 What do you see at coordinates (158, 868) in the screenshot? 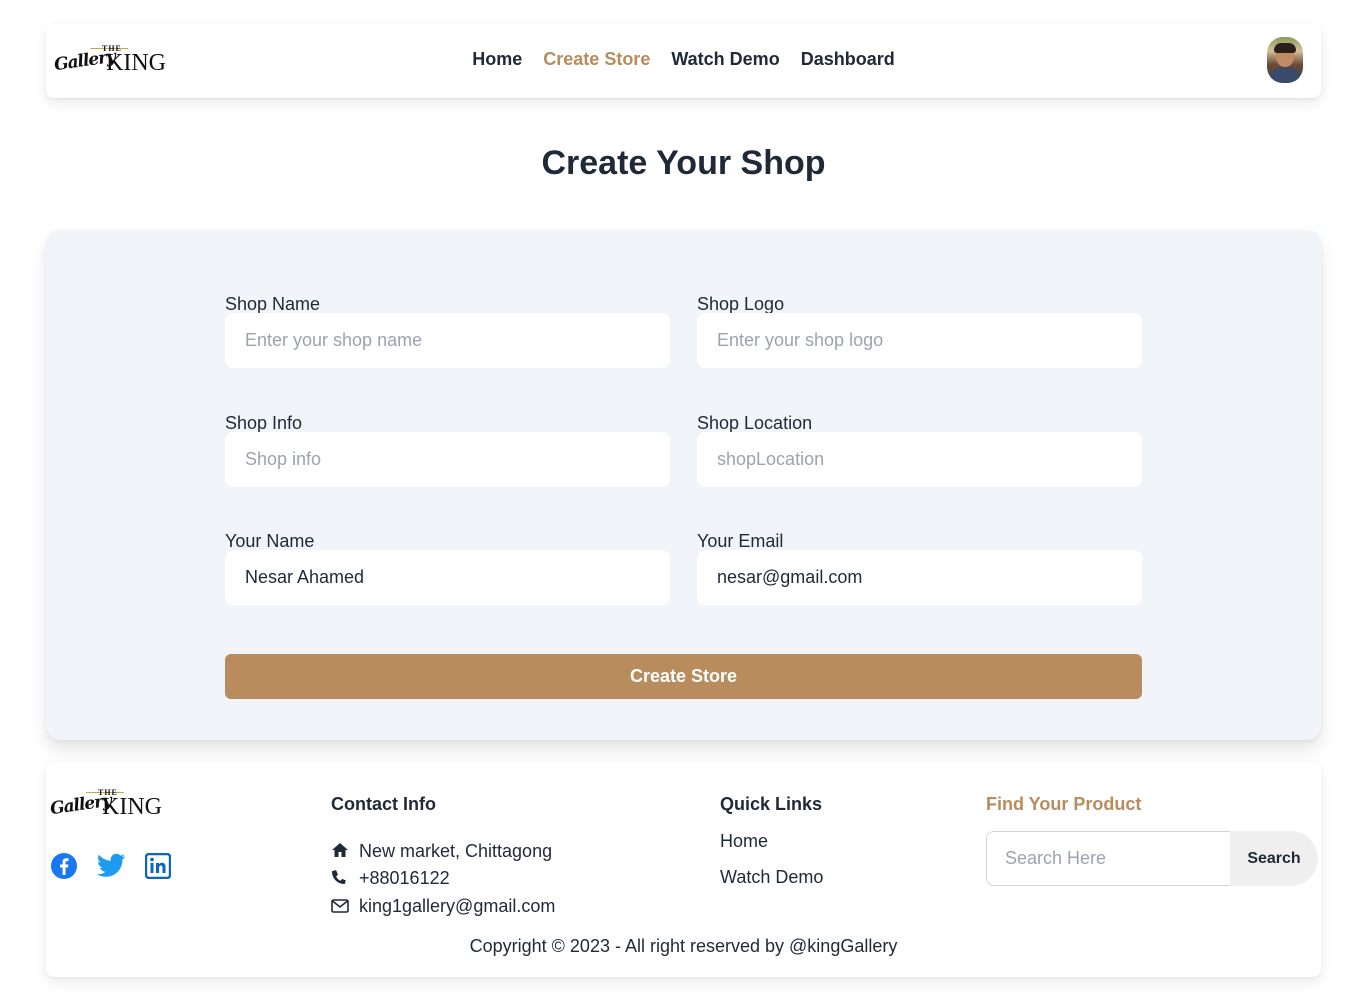
I see `linkedin-icon` at bounding box center [158, 868].